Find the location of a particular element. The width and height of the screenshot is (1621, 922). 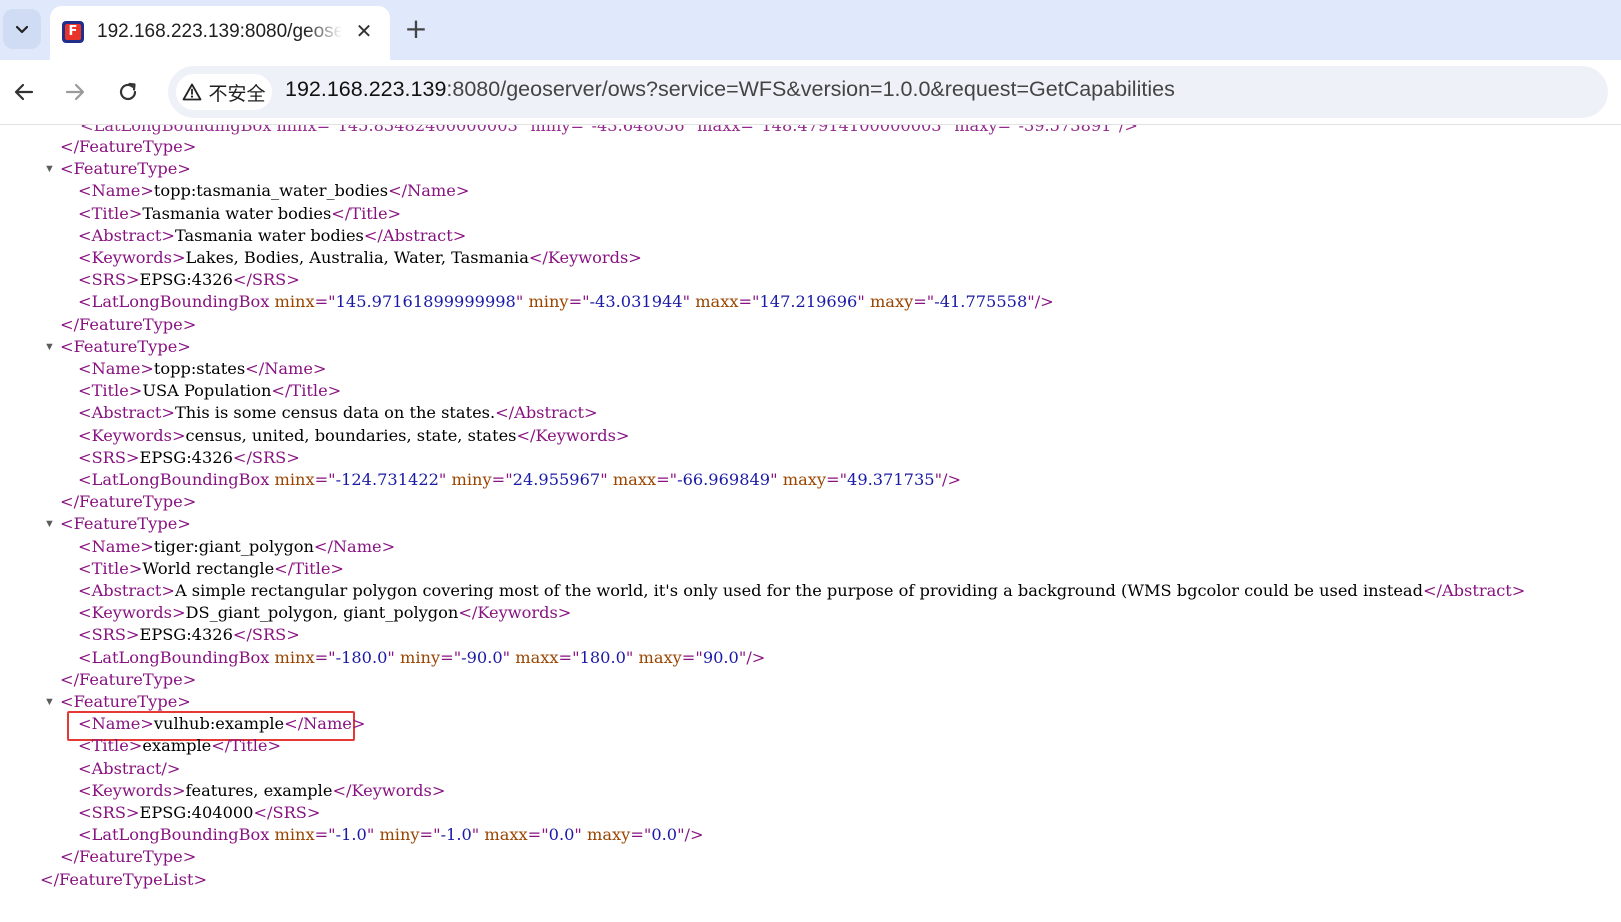

xml-attr-value: 147.219696 is located at coordinates (808, 302).